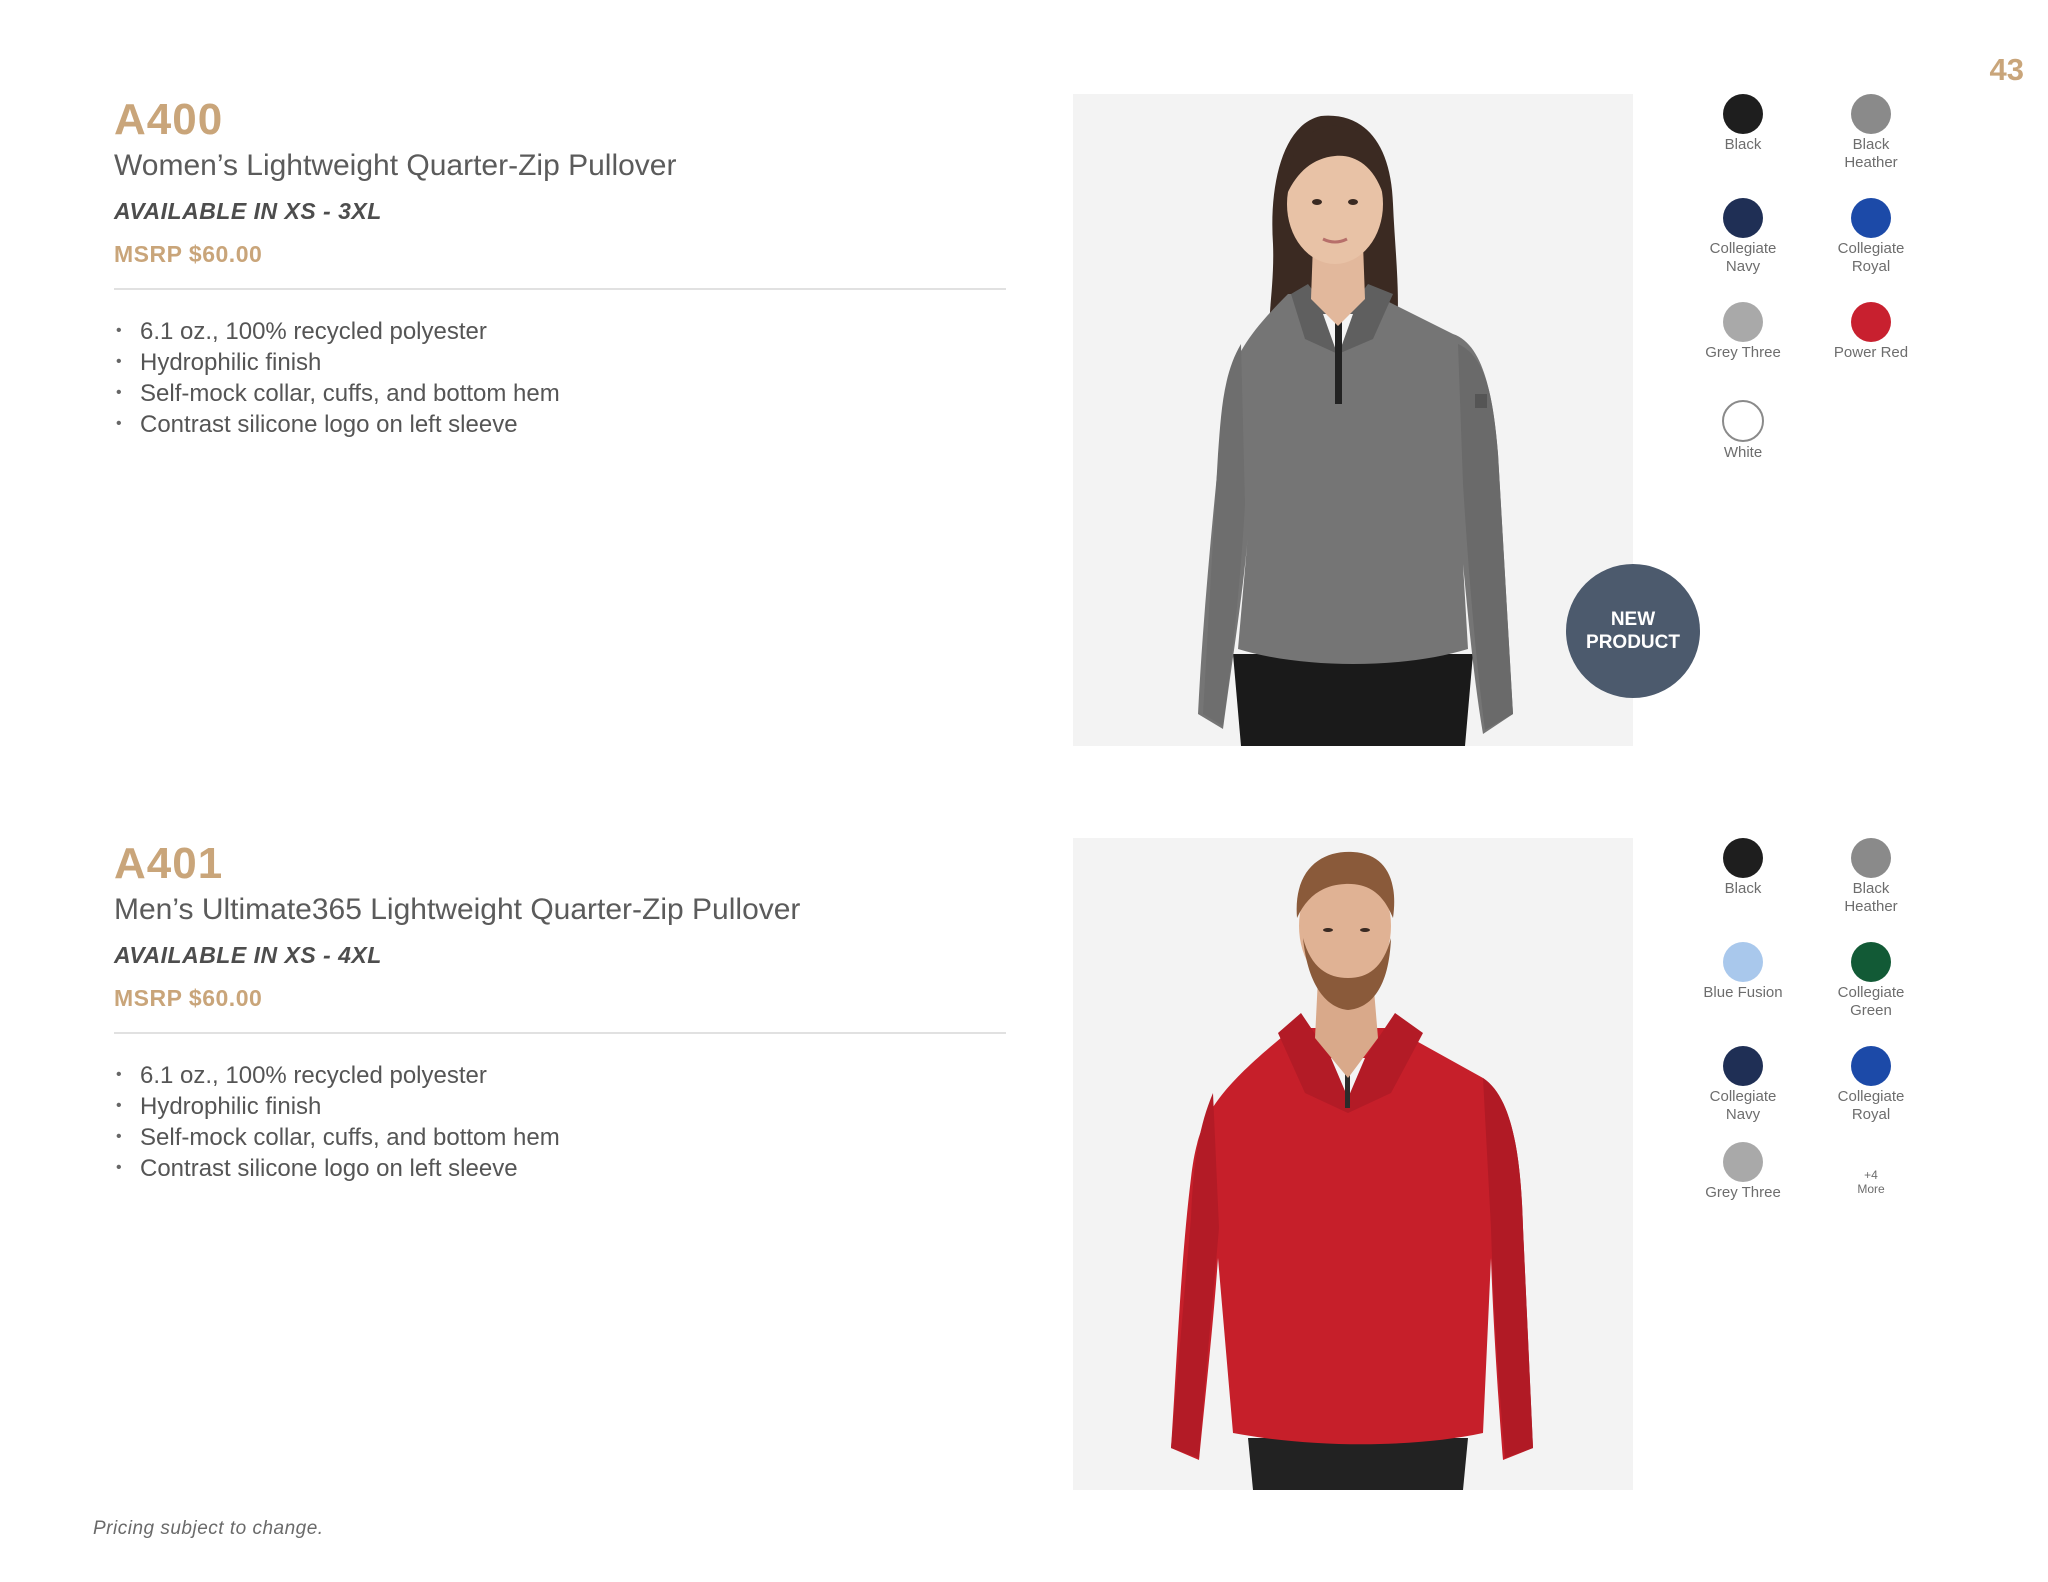 The width and height of the screenshot is (2048, 1582). I want to click on product-code: A400, so click(169, 119).